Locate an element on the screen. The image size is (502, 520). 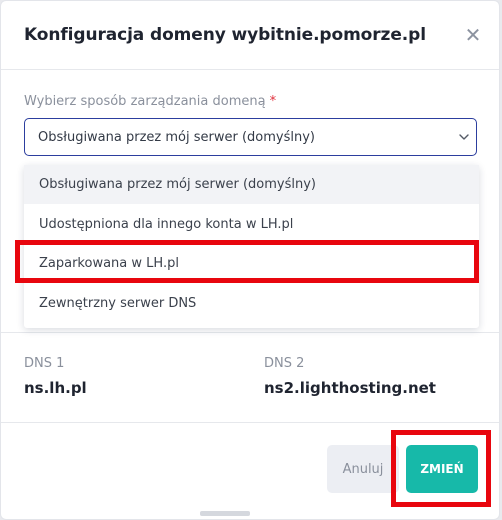
resize-grip is located at coordinates (225, 513).